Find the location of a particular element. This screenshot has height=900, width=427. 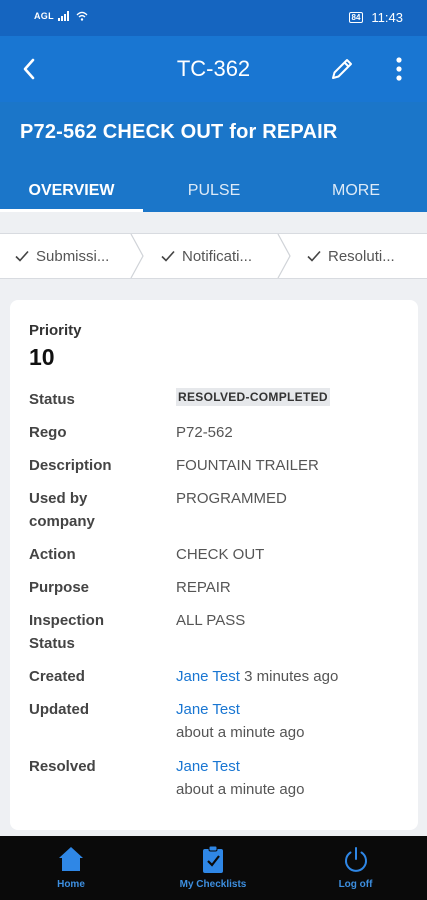

carrier-label: AGL is located at coordinates (44, 16).